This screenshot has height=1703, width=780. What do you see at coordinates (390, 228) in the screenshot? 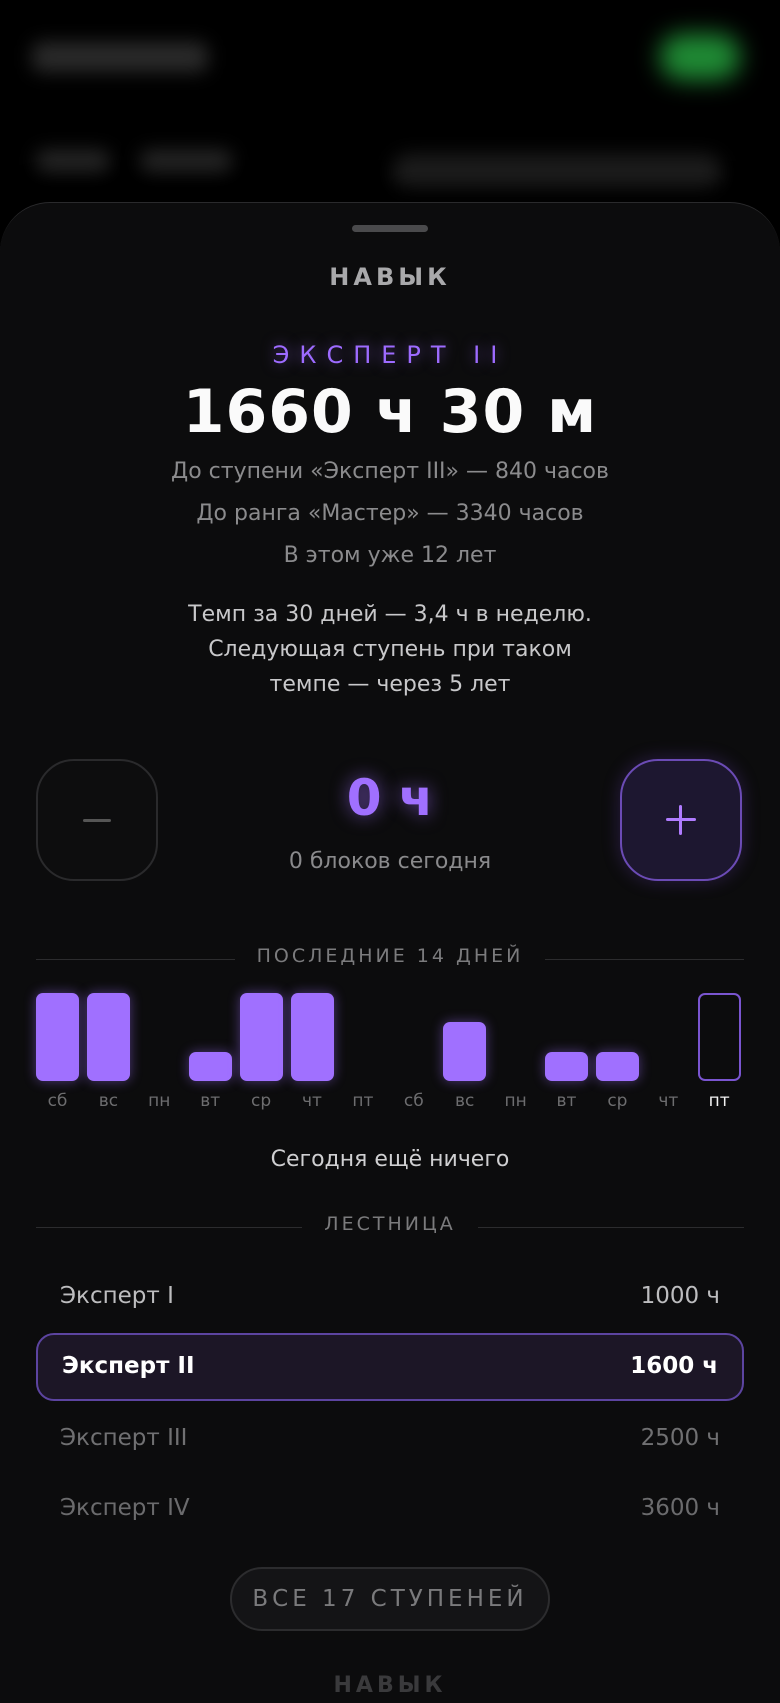
I see `sheet-drag-handle` at bounding box center [390, 228].